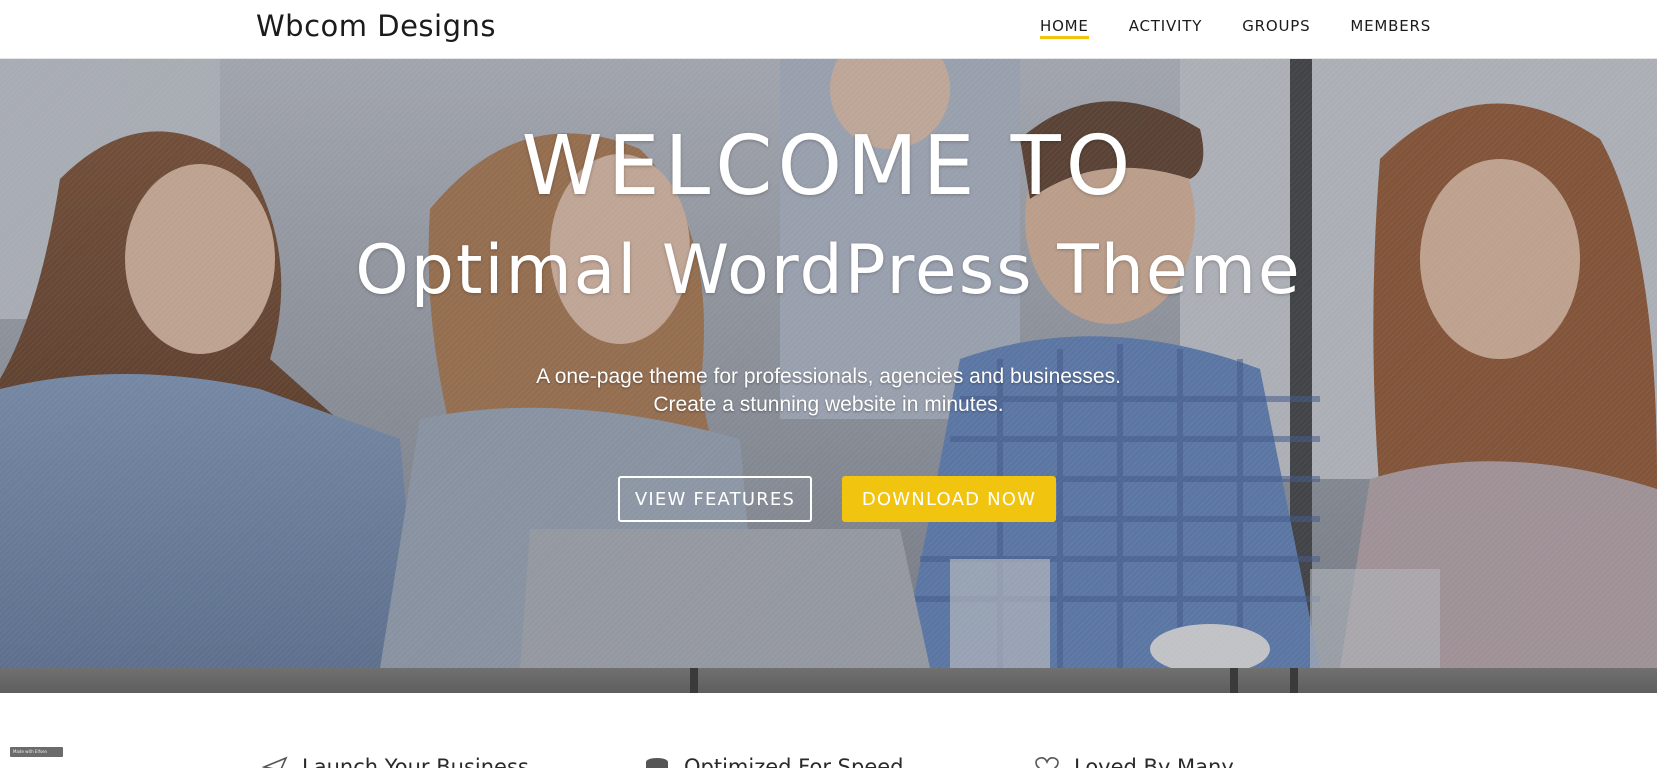  What do you see at coordinates (274, 762) in the screenshot?
I see `paper-plane-icon` at bounding box center [274, 762].